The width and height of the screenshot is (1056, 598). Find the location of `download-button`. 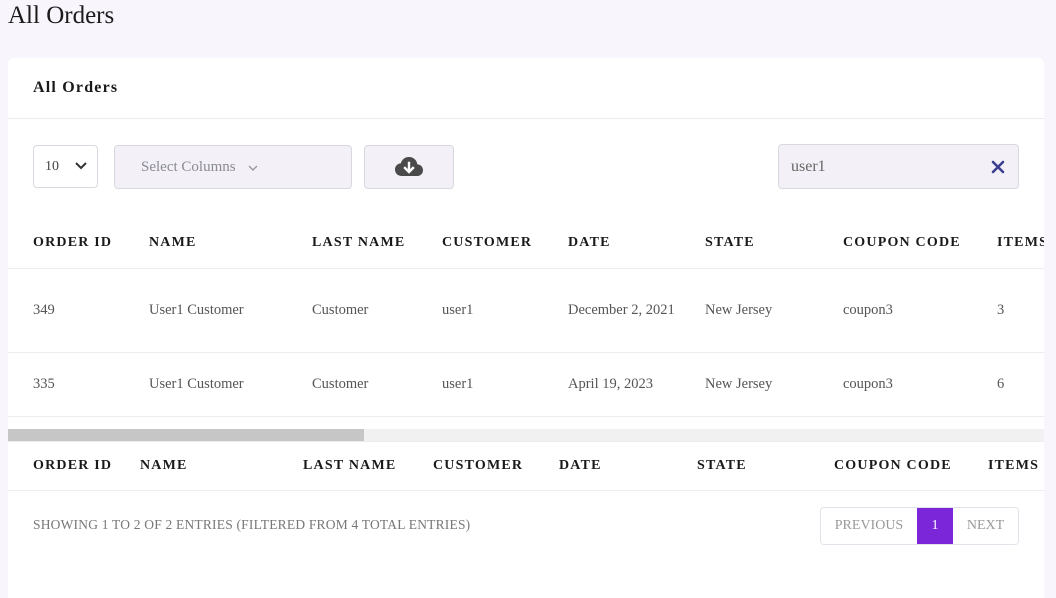

download-button is located at coordinates (409, 167).